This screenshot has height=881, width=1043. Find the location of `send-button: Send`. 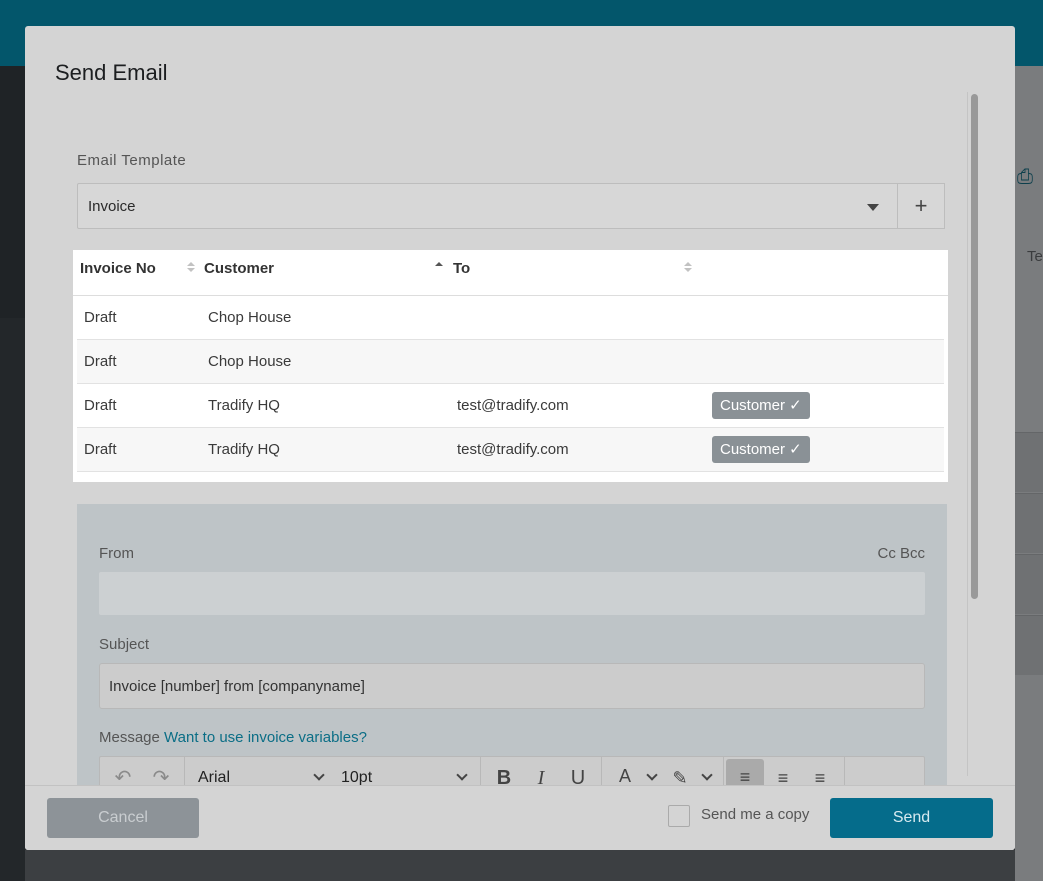

send-button: Send is located at coordinates (911, 818).